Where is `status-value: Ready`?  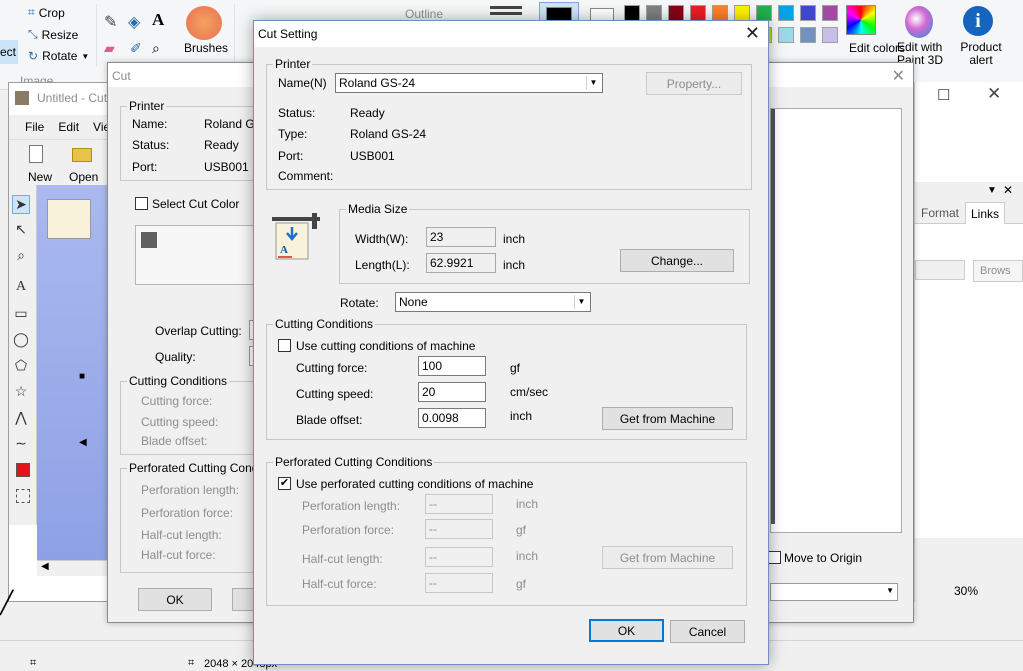
status-value: Ready is located at coordinates (367, 113).